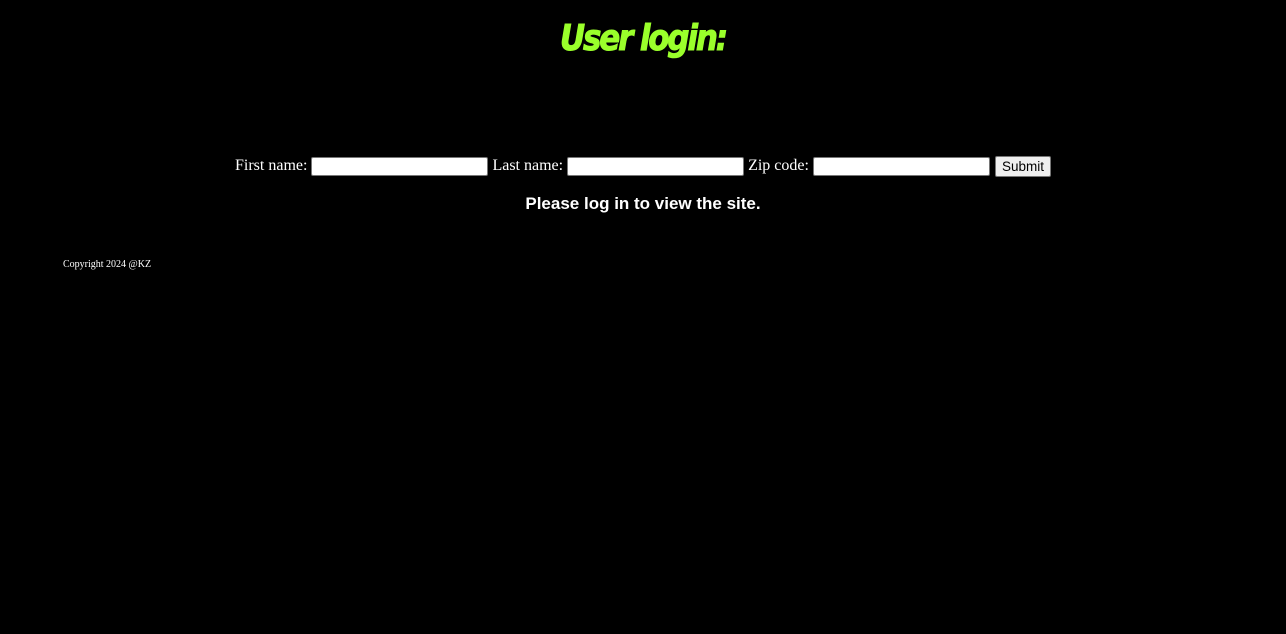  I want to click on zip-code-label: Zip code:, so click(778, 165).